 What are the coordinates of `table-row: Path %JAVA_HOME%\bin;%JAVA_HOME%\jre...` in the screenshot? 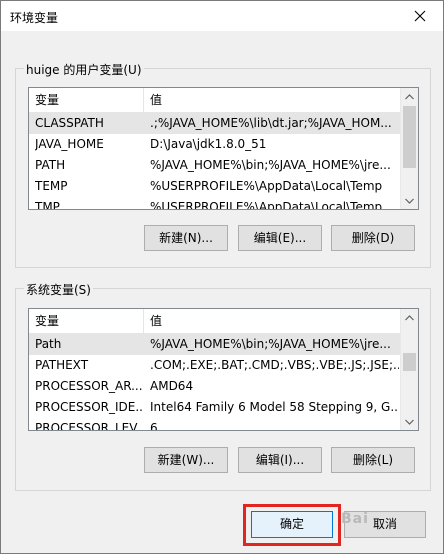 It's located at (215, 344).